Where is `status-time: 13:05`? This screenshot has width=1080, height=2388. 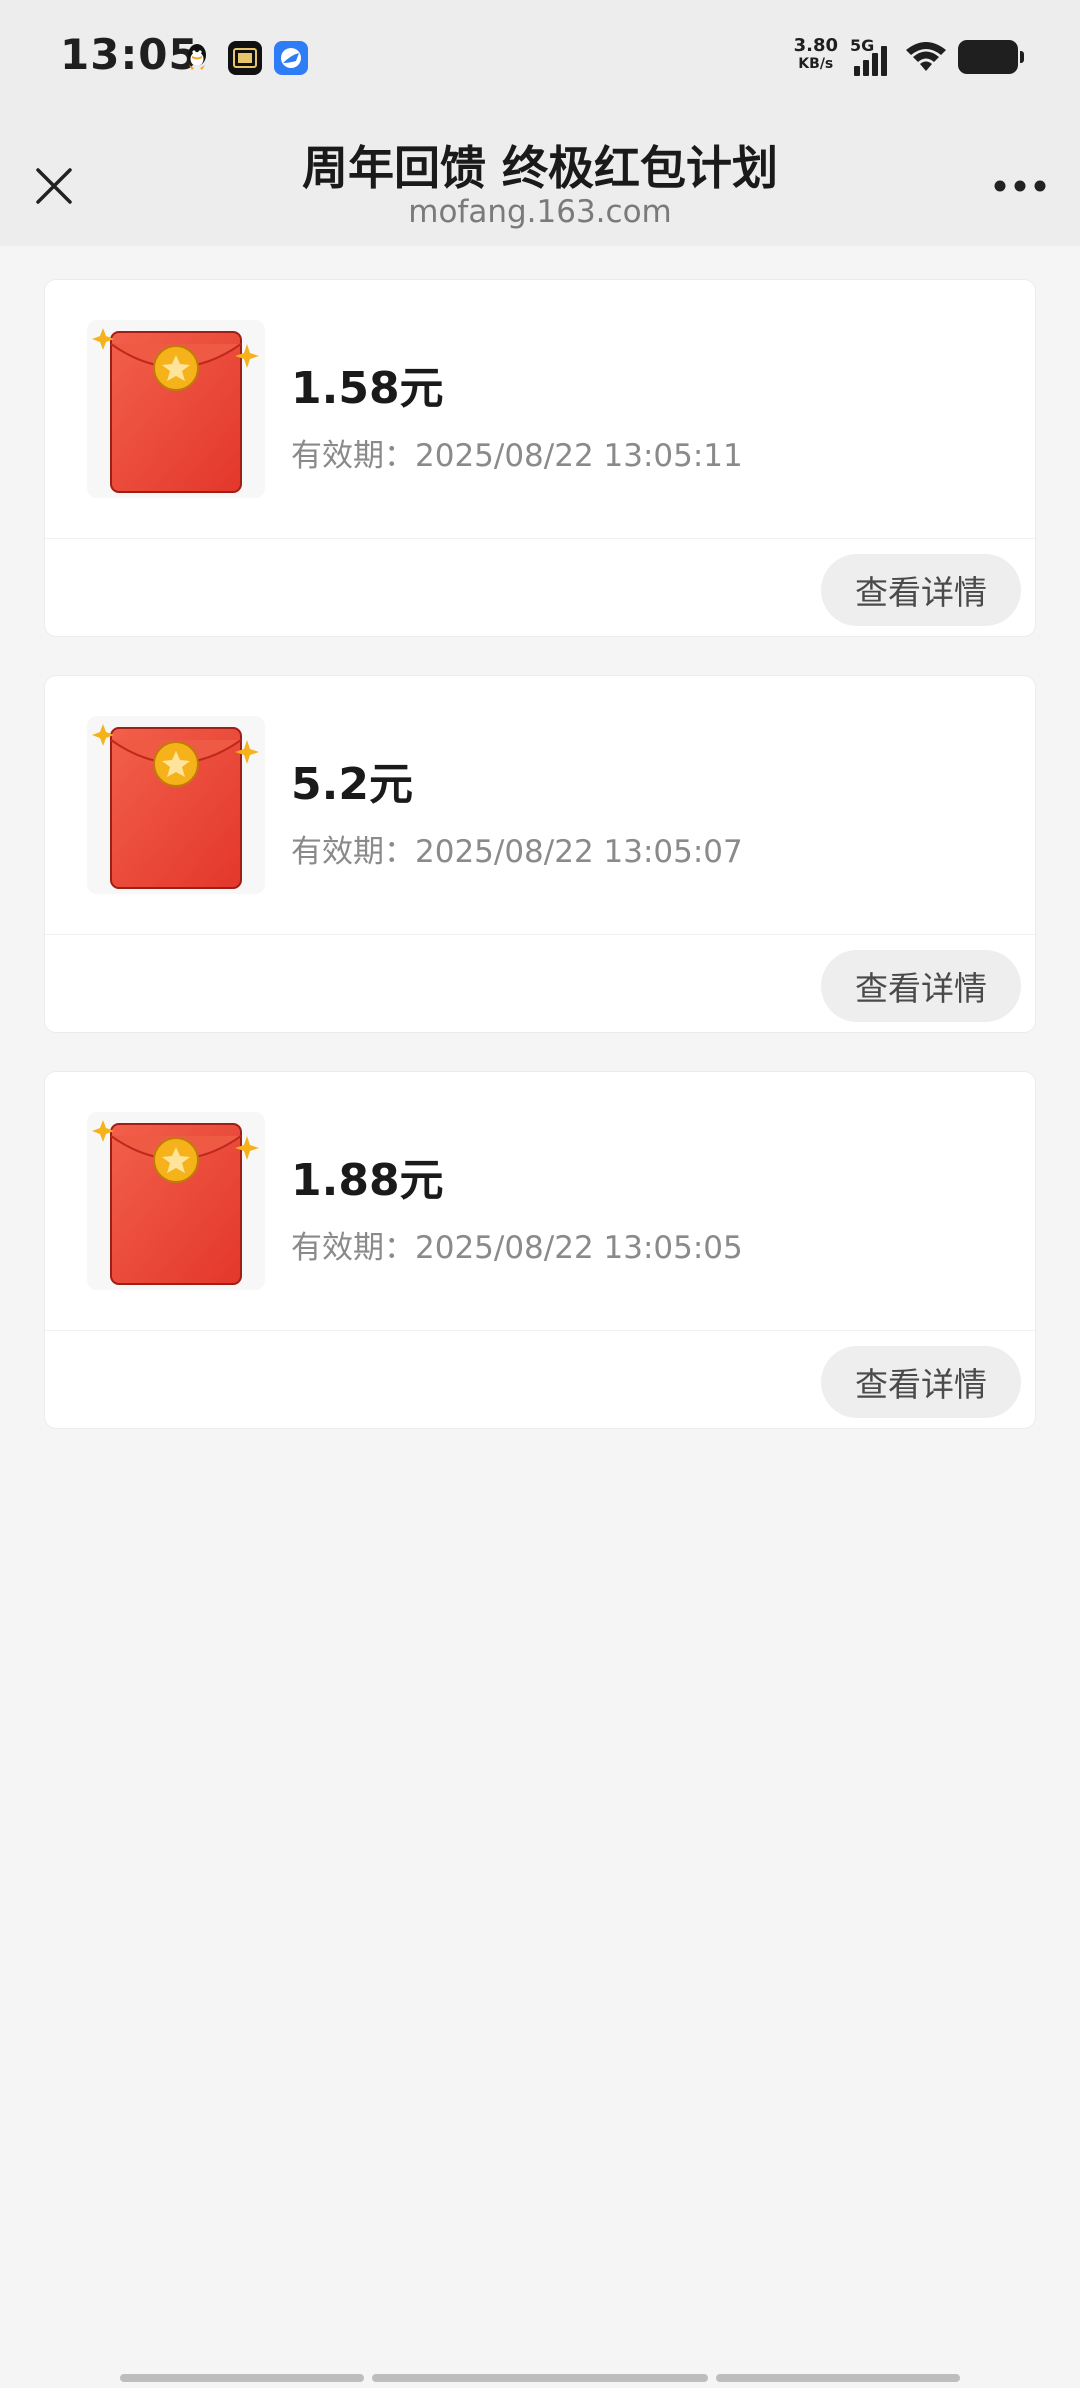 status-time: 13:05 is located at coordinates (129, 54).